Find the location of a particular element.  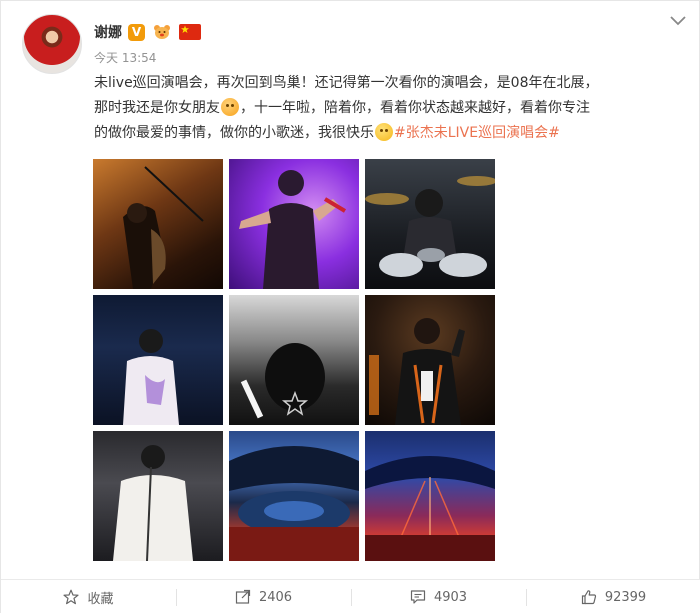

author-row: 谢娜 V is located at coordinates (147, 32).